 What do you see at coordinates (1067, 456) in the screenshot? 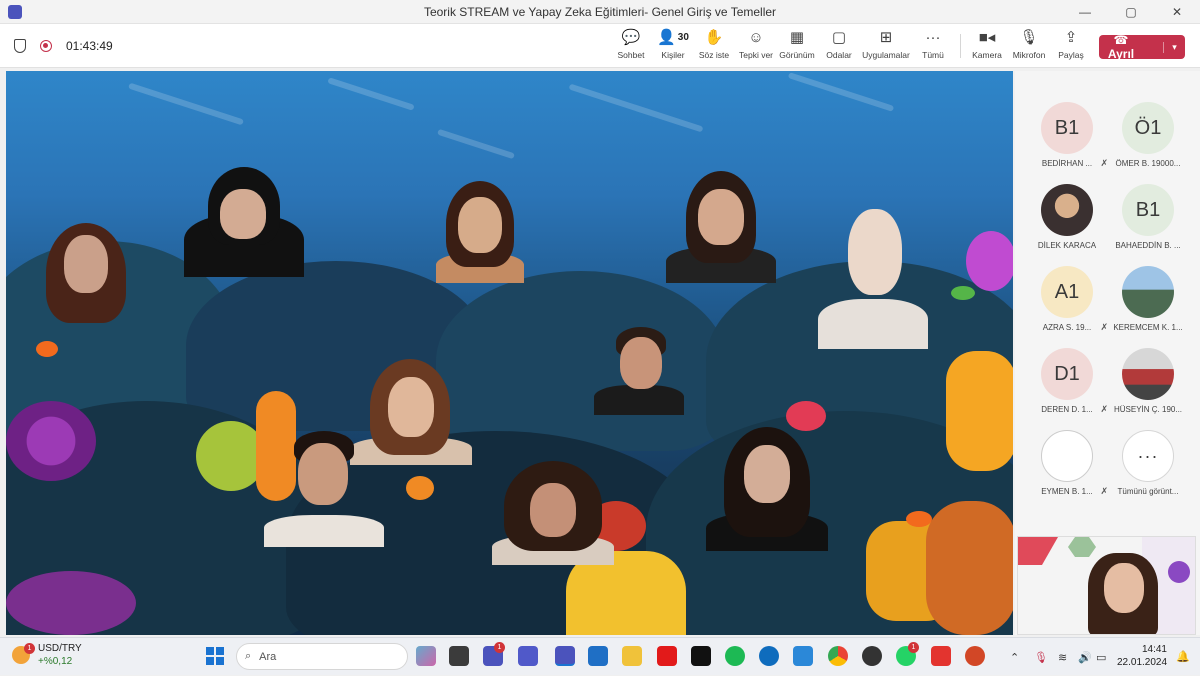
I see `avatar-sketch` at bounding box center [1067, 456].